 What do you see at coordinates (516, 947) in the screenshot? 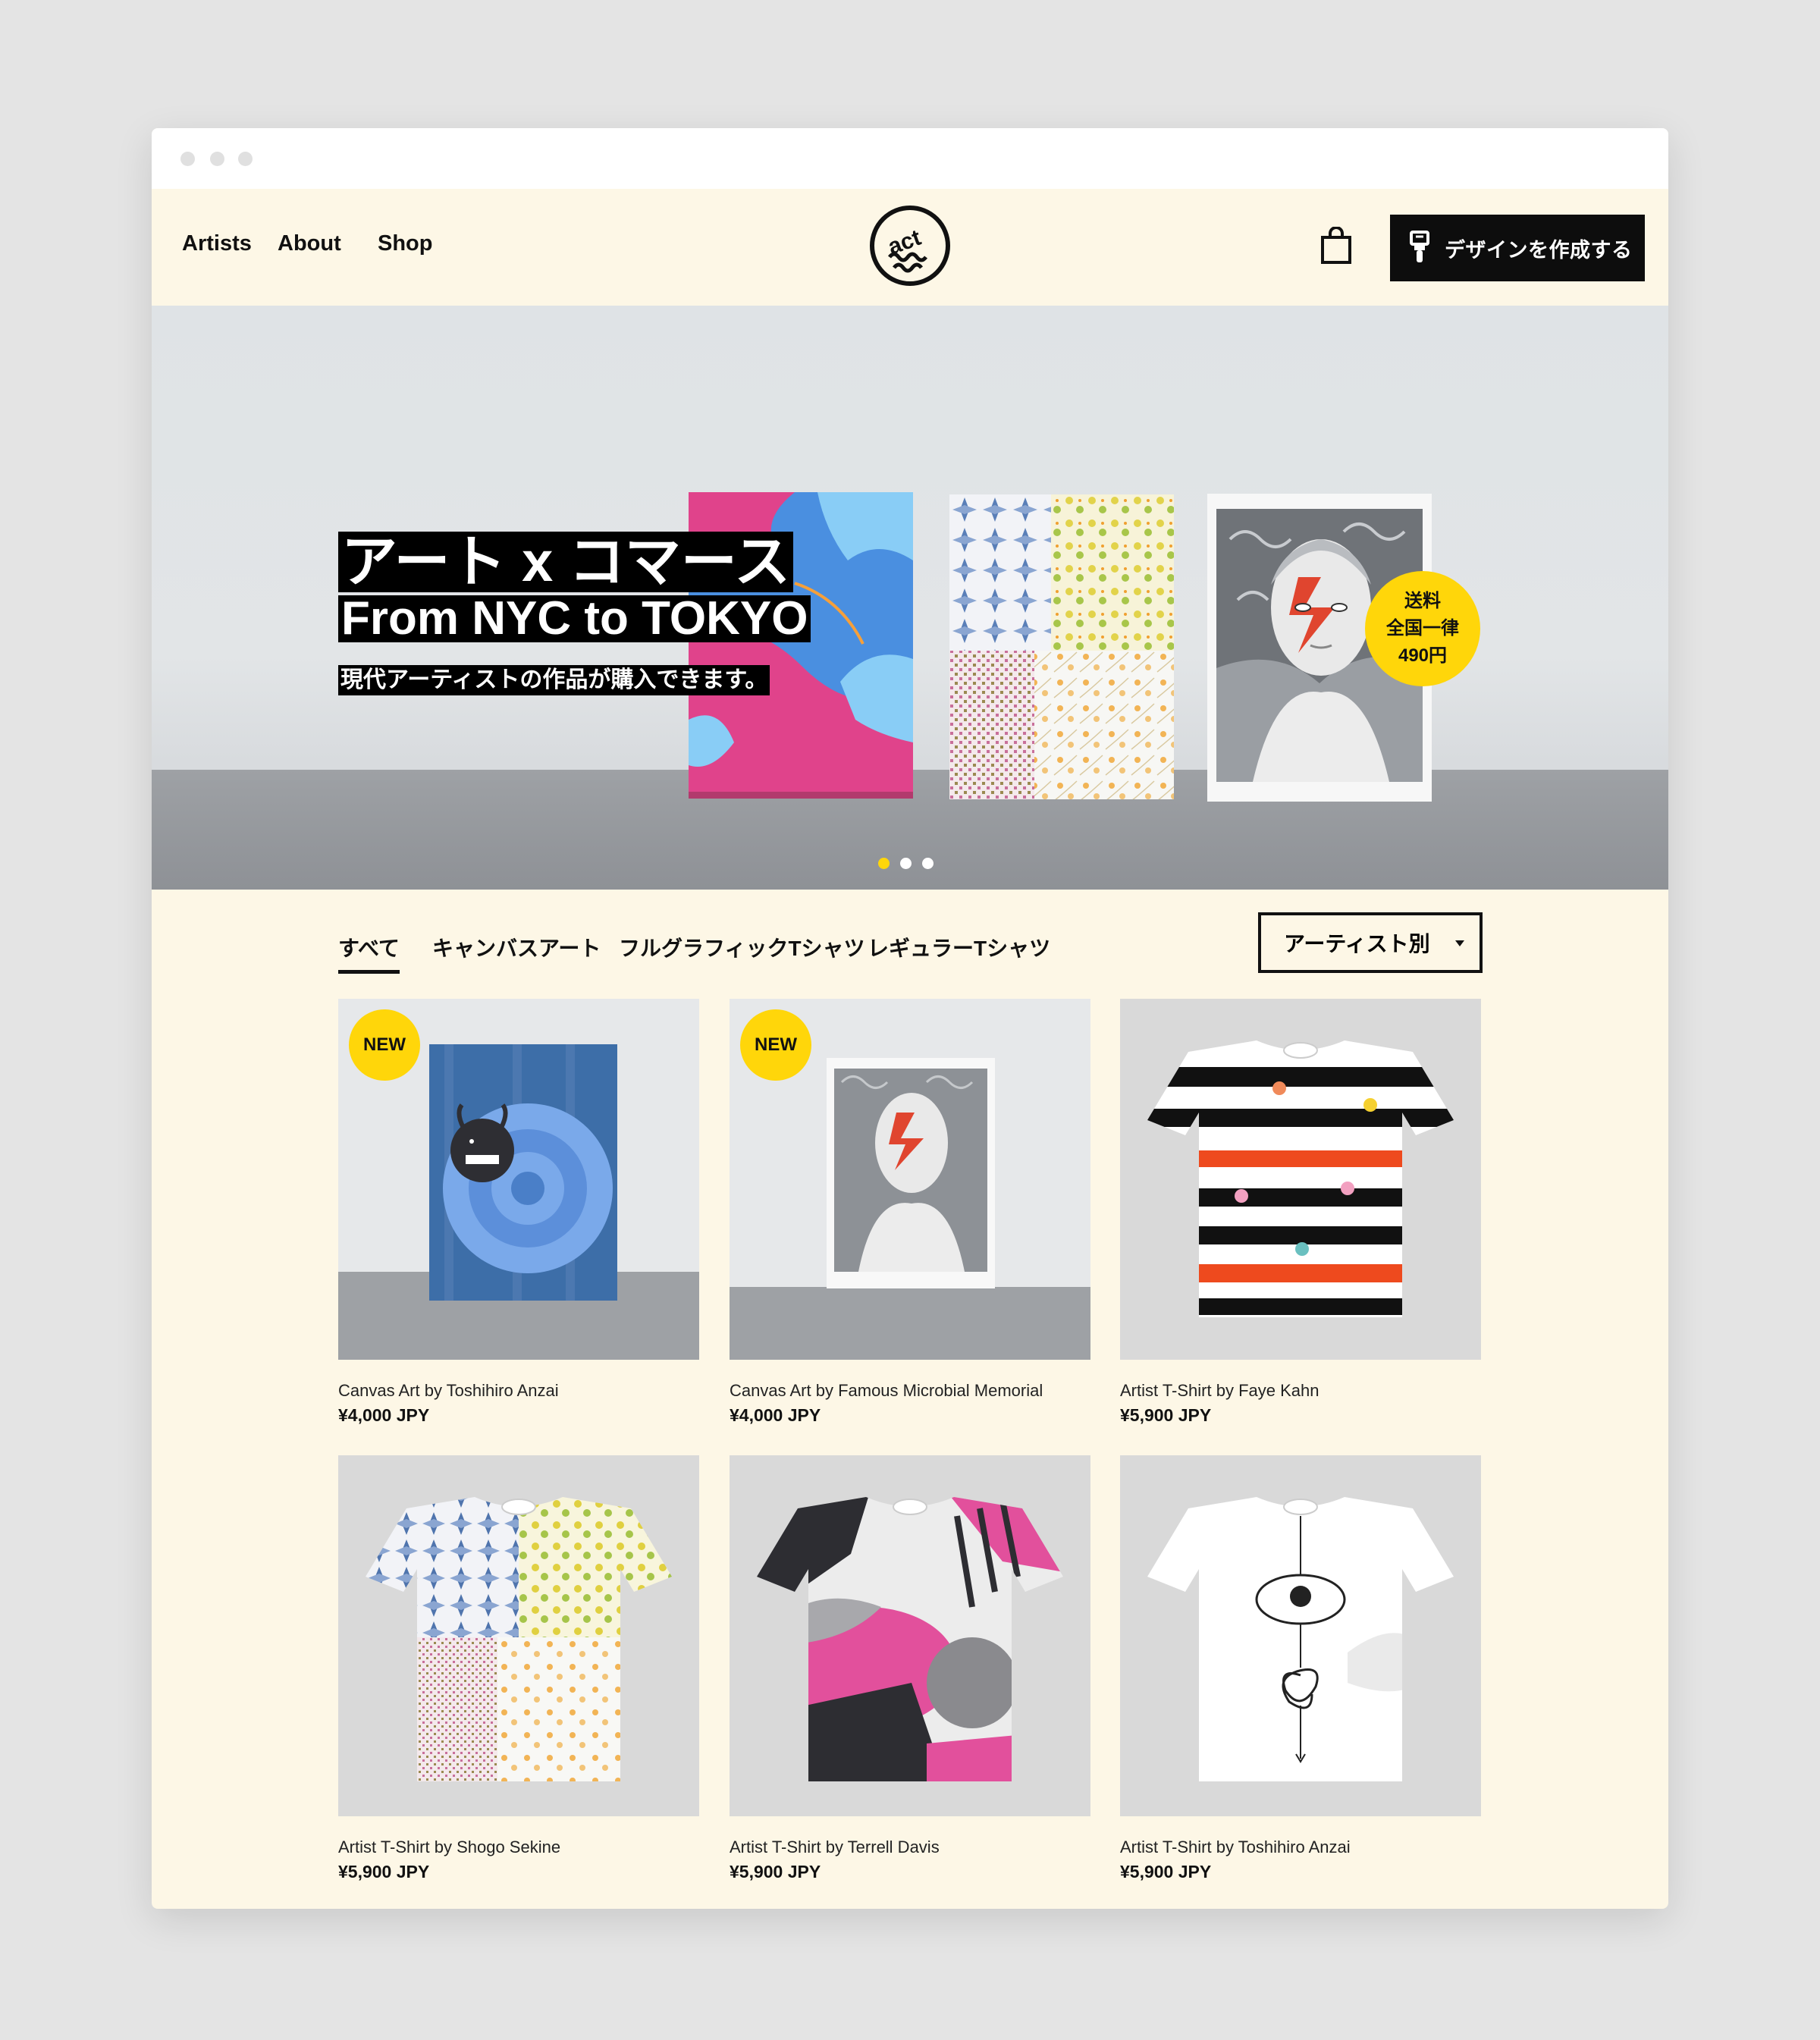
I see `tab-canvas-art: キャンバスアート` at bounding box center [516, 947].